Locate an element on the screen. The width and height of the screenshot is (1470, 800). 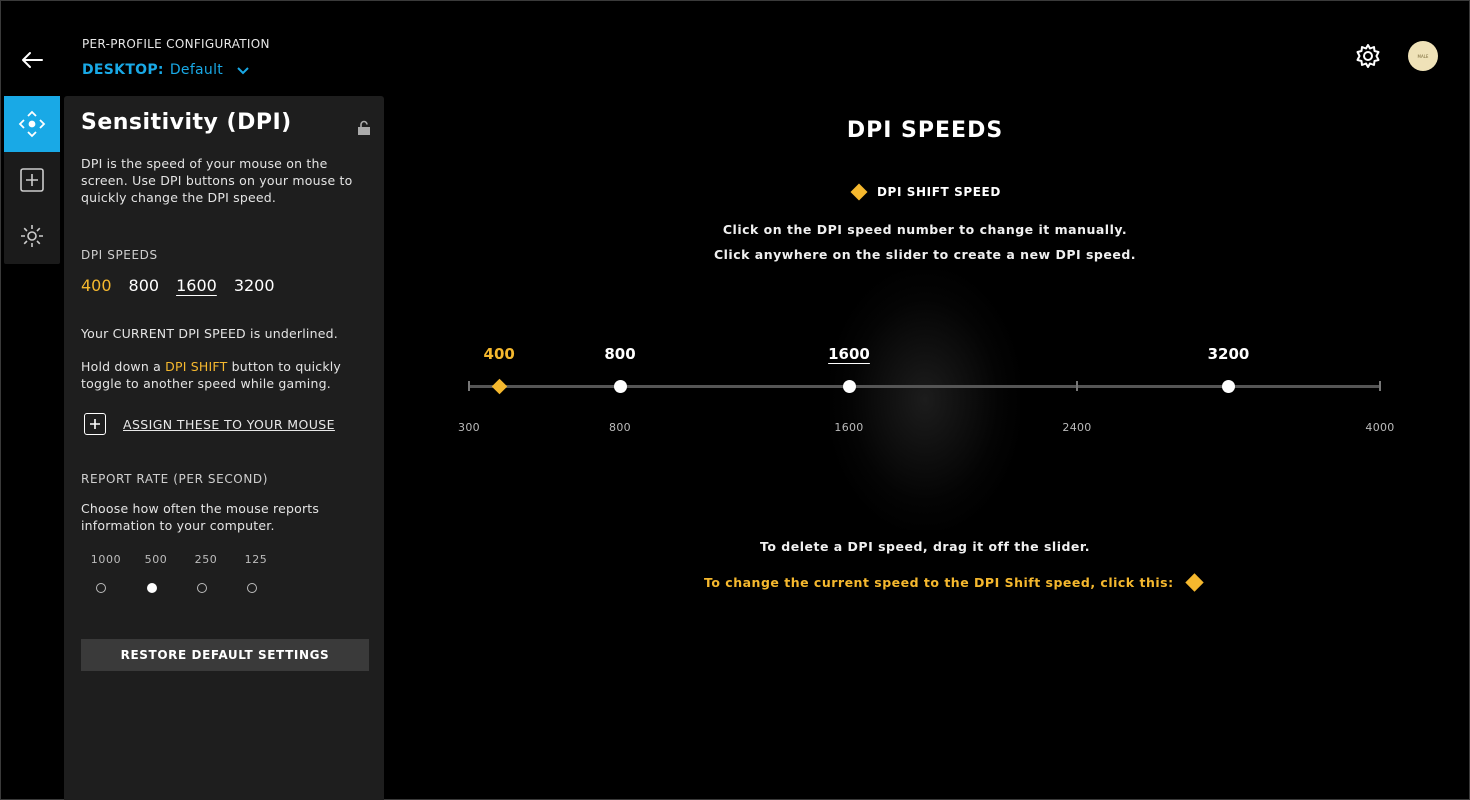
current-speed-note: Your CURRENT DPI SPEED is underlined. is located at coordinates (209, 333).